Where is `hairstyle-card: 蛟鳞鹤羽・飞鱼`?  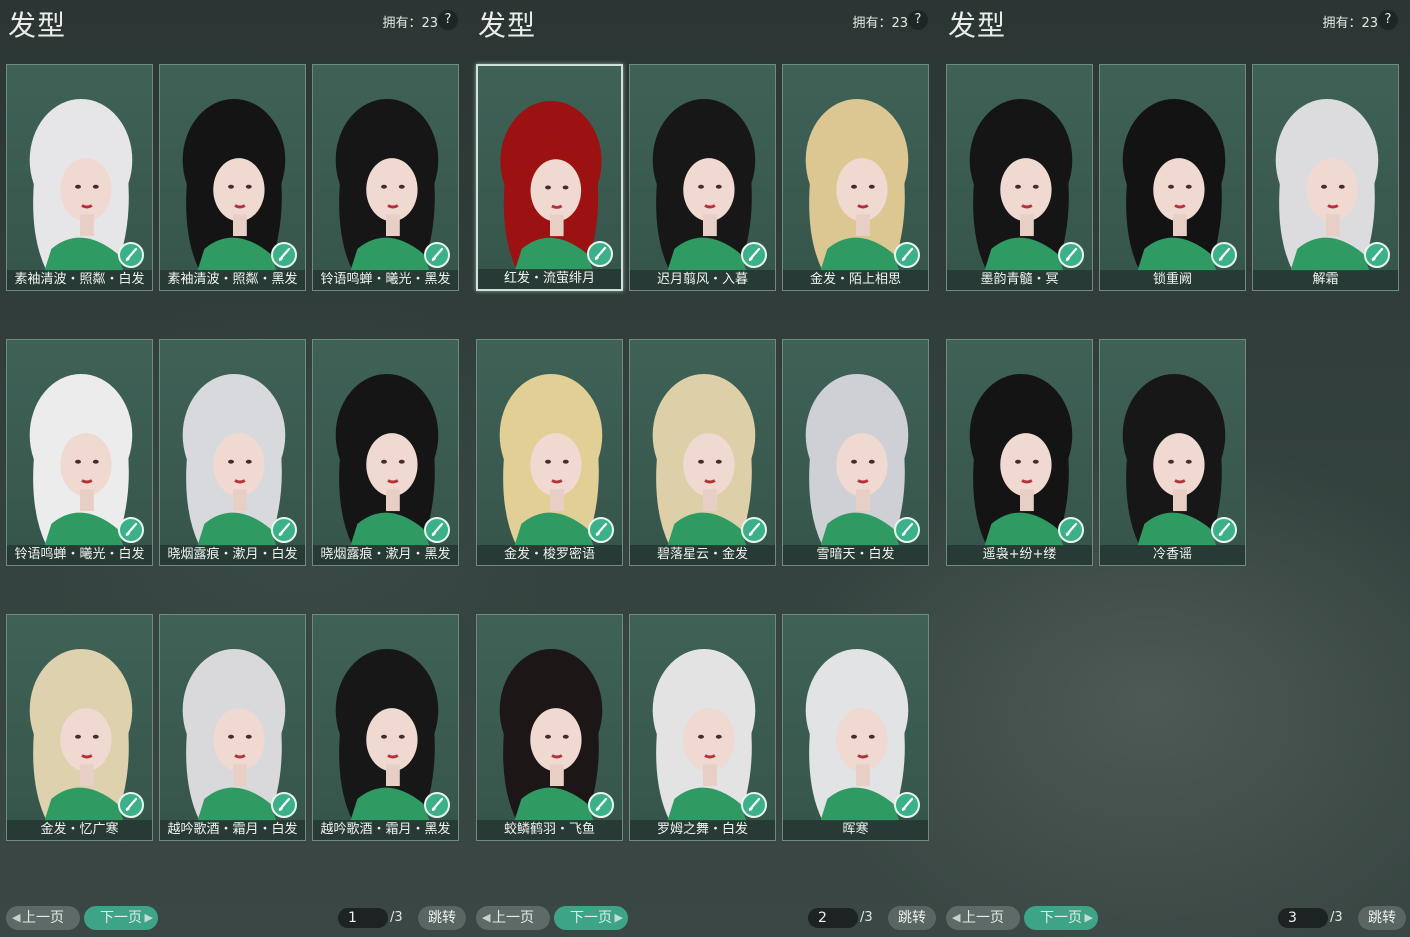 hairstyle-card: 蛟鳞鹤羽・飞鱼 is located at coordinates (549, 727).